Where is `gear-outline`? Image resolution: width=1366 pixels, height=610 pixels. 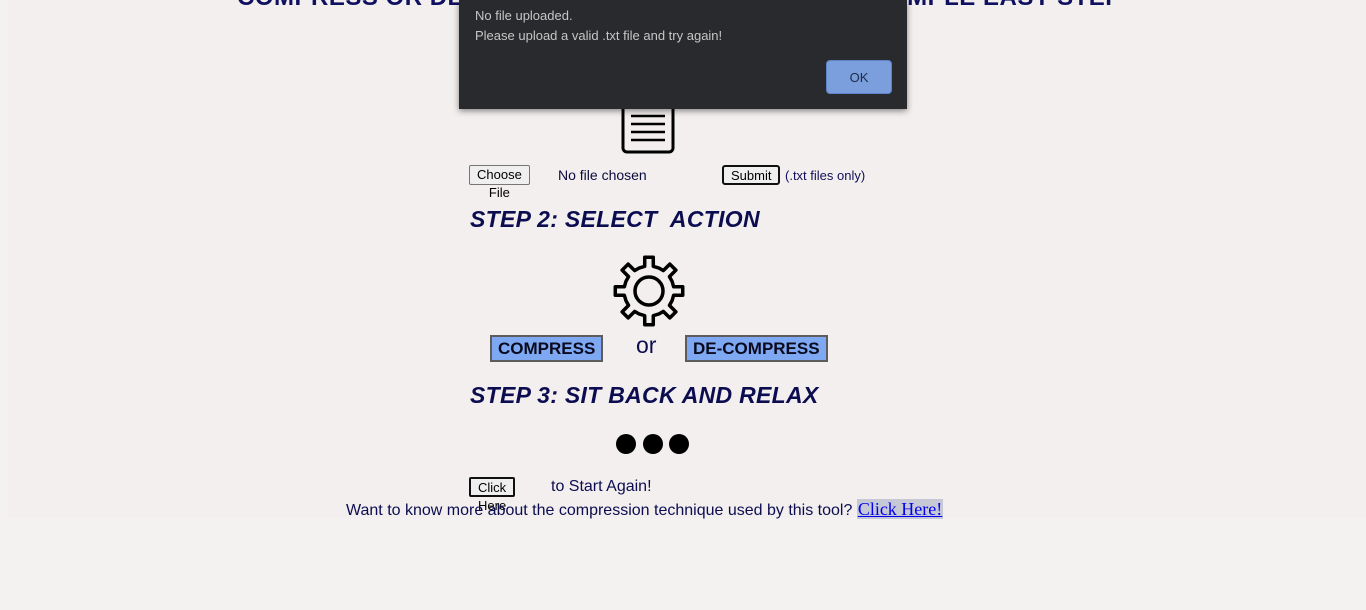
gear-outline is located at coordinates (649, 291).